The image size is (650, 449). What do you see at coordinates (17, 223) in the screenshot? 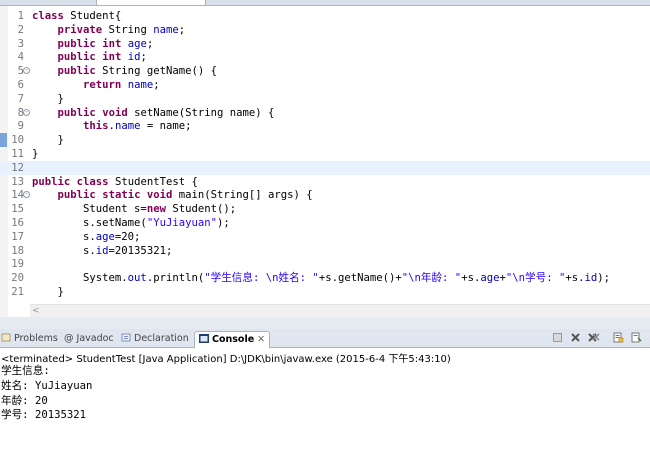
I see `line-number: 16` at bounding box center [17, 223].